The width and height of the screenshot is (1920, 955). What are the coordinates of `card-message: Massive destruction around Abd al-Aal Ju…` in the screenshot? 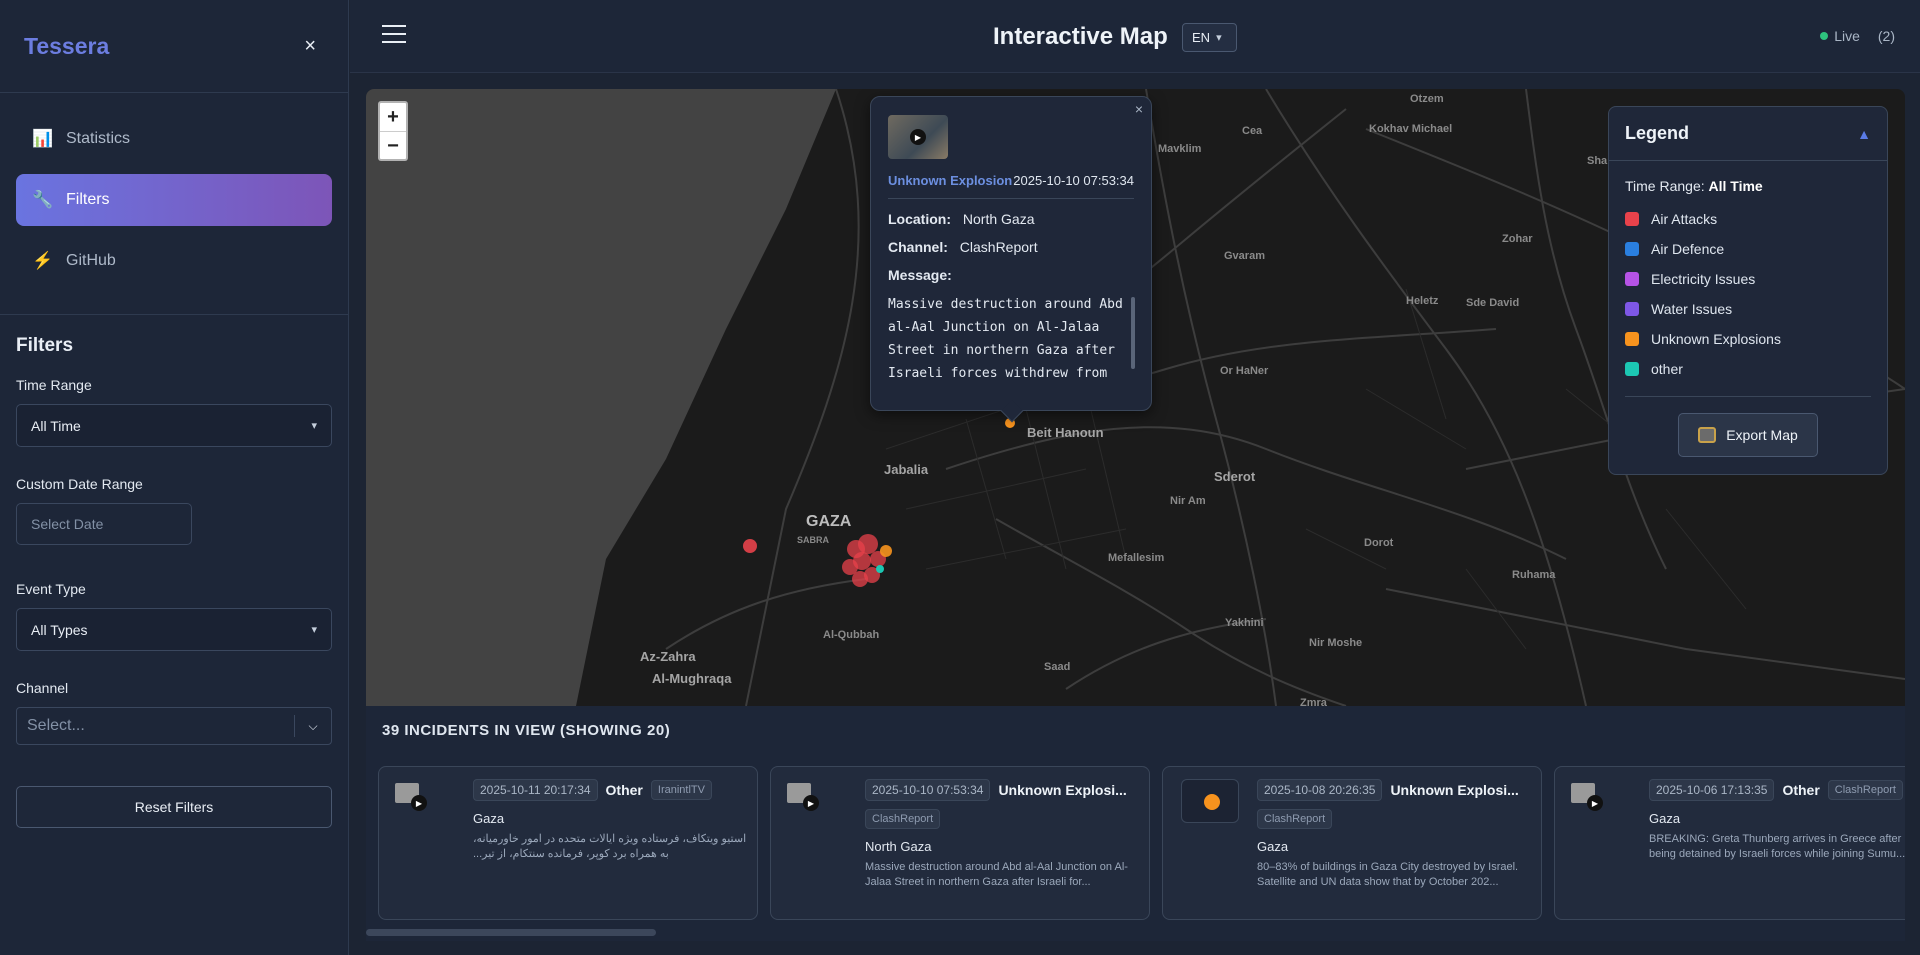 It's located at (996, 874).